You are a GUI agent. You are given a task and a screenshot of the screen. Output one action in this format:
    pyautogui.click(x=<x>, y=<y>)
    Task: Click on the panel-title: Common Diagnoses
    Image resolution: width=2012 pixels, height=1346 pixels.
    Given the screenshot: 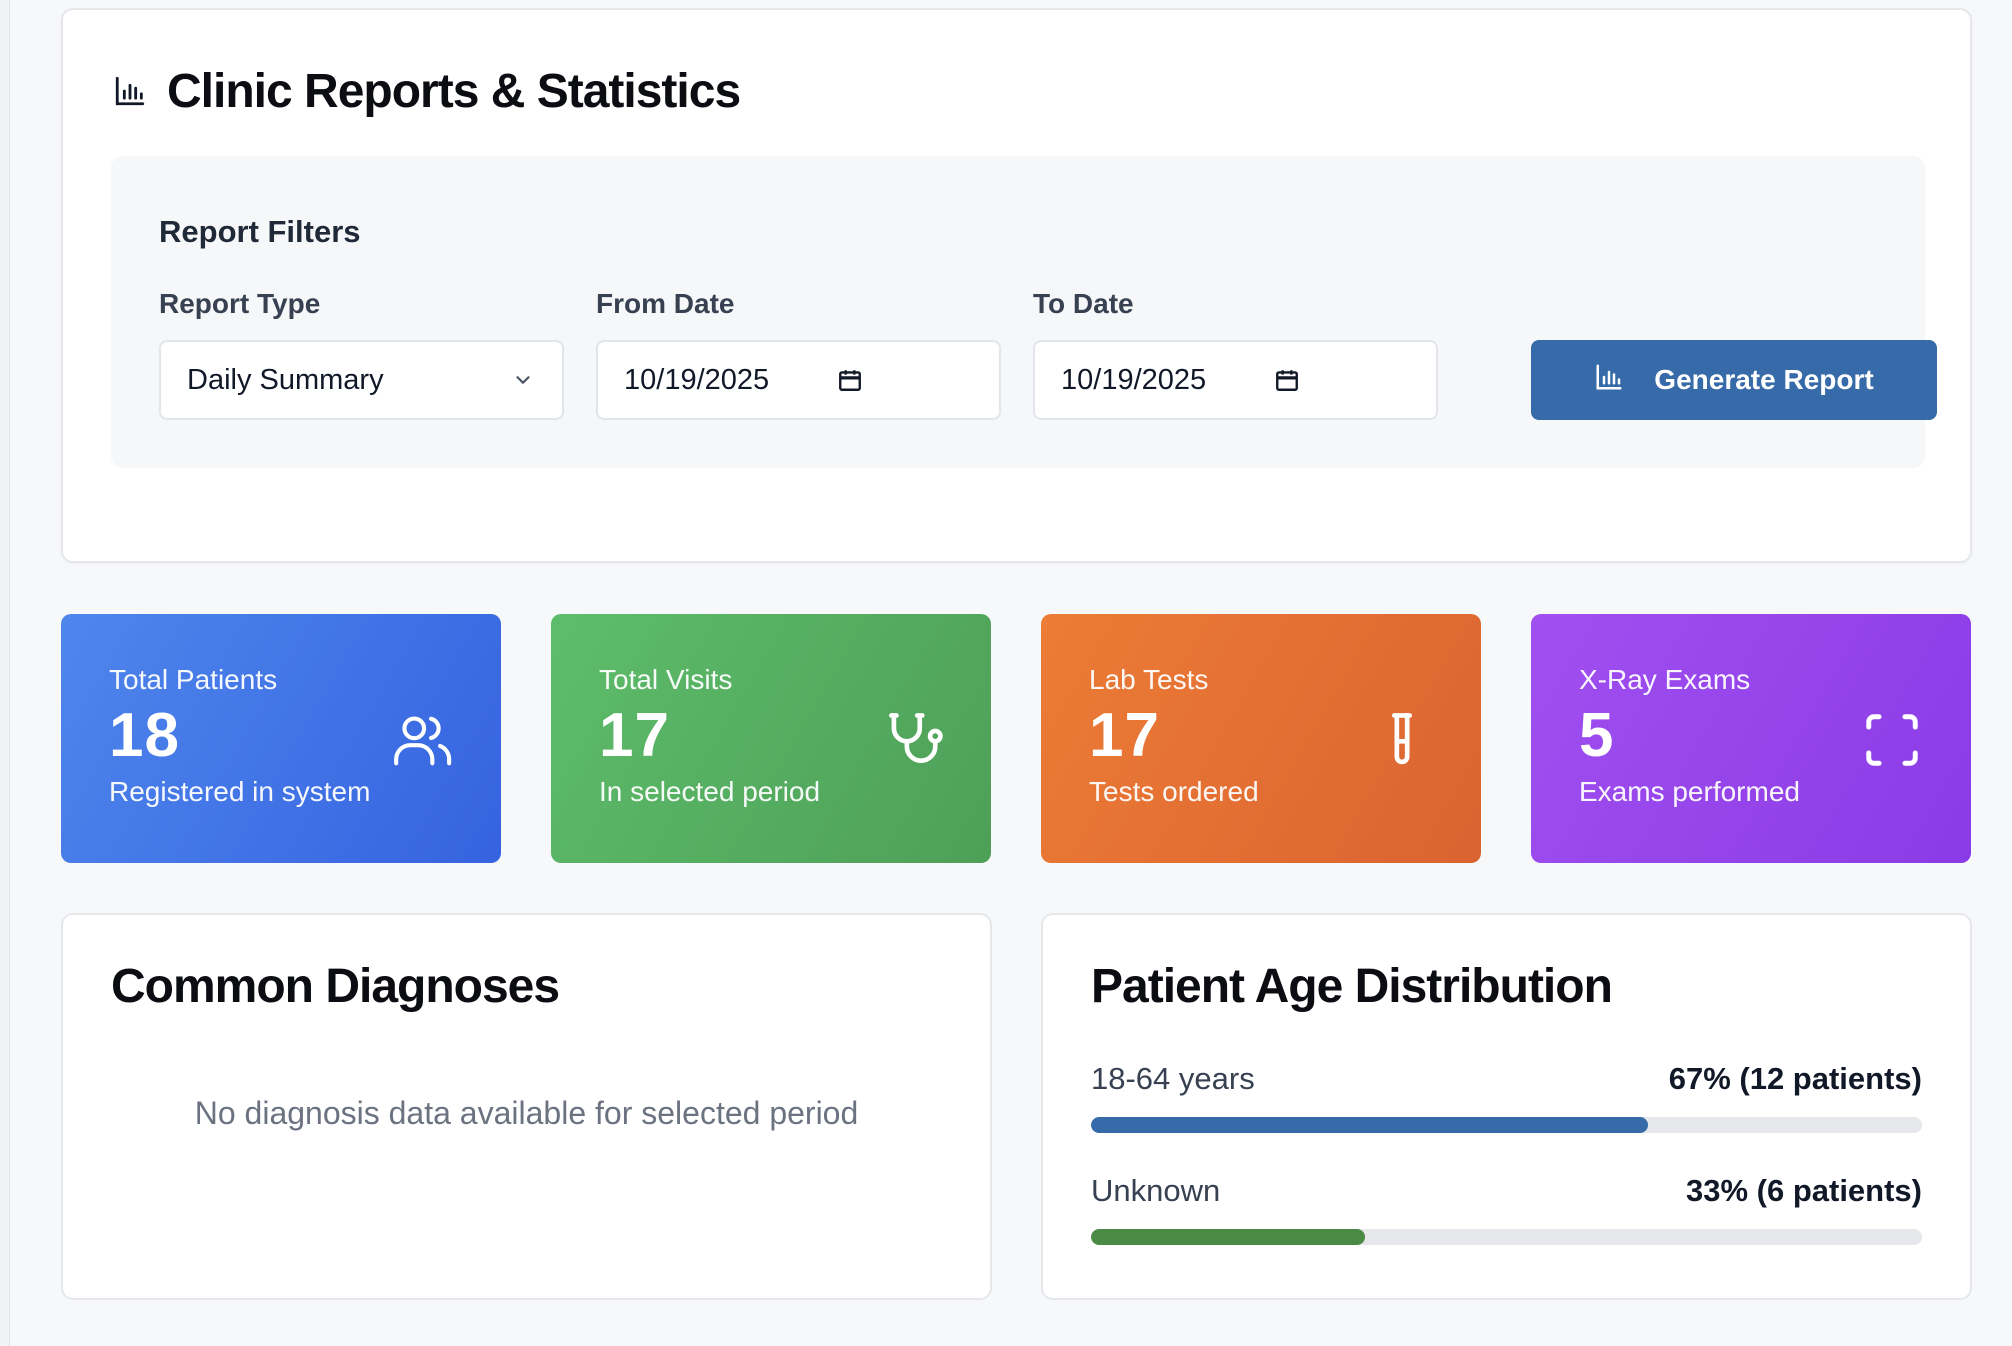 What is the action you would take?
    pyautogui.click(x=335, y=986)
    